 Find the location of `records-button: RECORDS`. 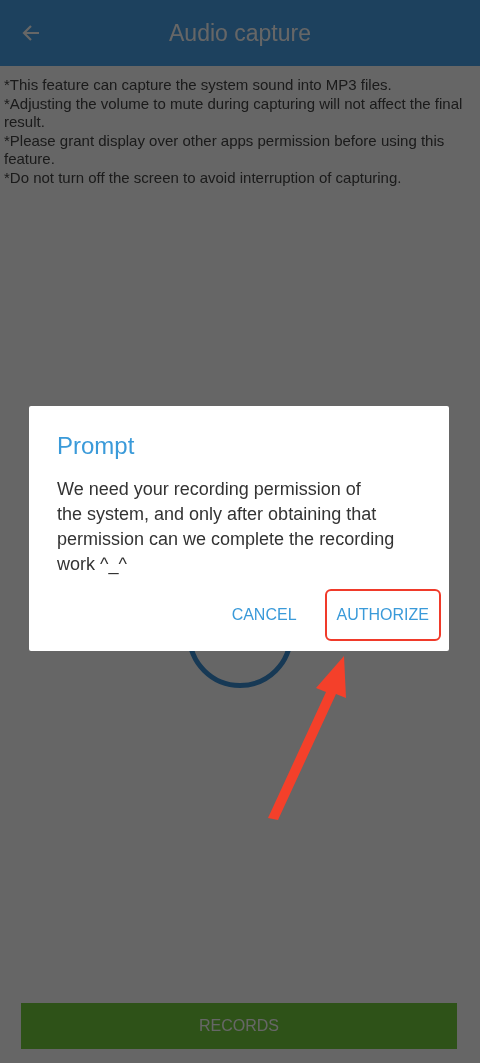

records-button: RECORDS is located at coordinates (239, 1026).